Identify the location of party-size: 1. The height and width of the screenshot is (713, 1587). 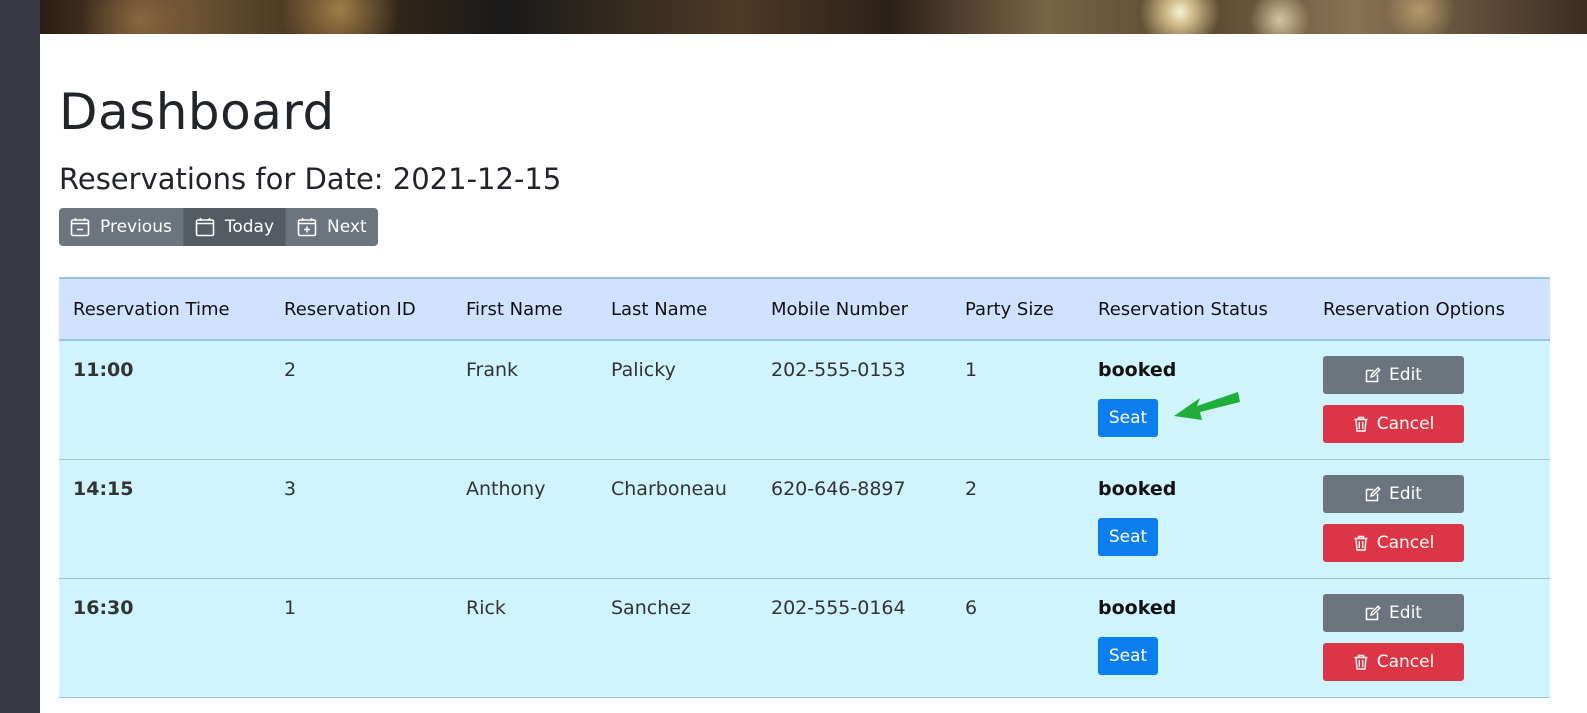
(1017, 400).